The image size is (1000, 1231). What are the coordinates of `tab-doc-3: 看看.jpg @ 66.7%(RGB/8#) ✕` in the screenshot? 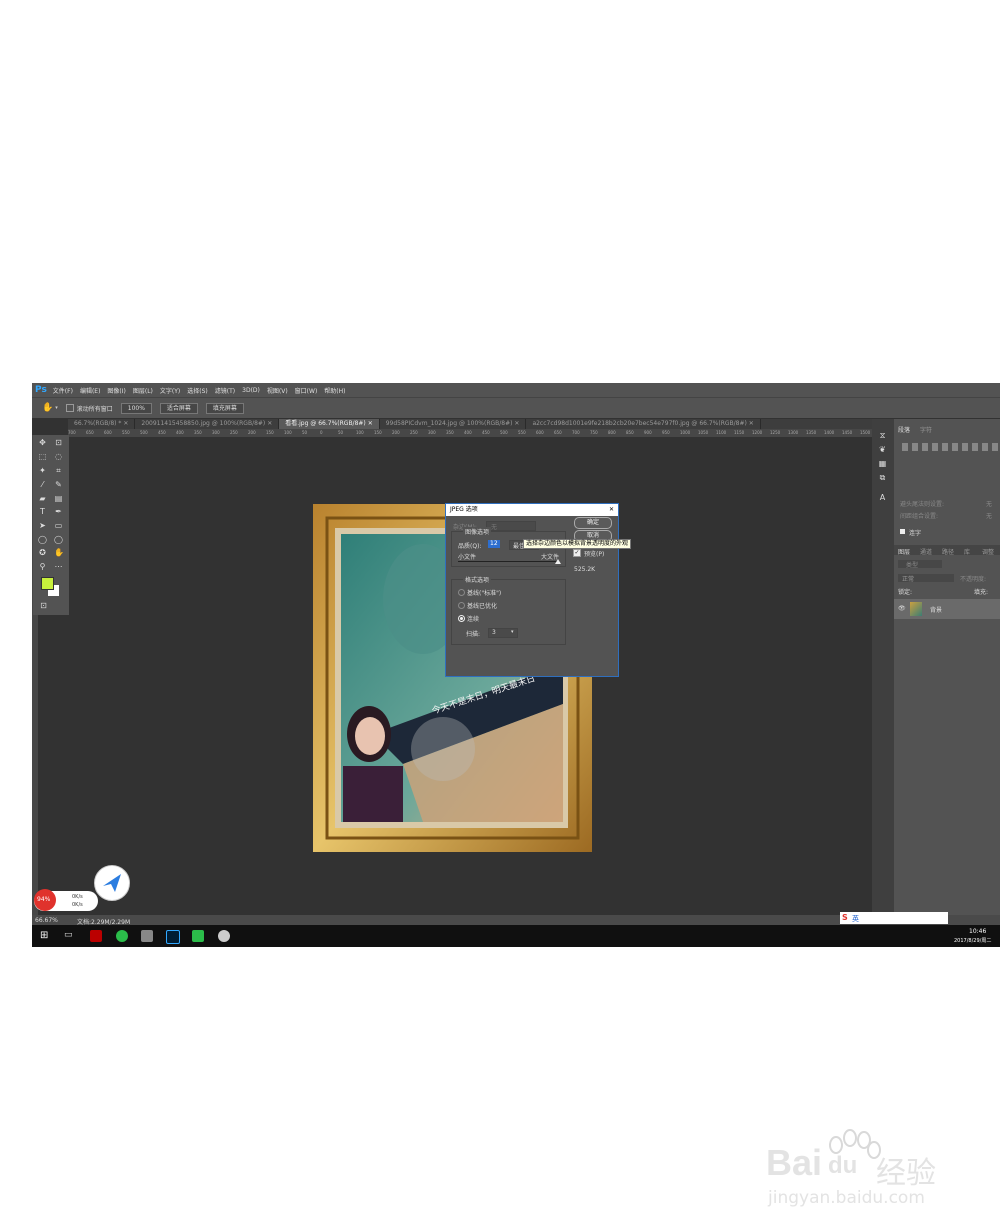 It's located at (329, 424).